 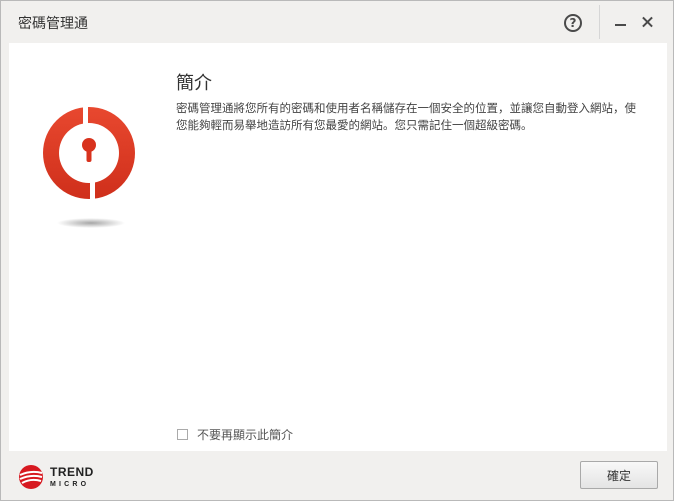 I want to click on page-title: 簡介, so click(x=194, y=83).